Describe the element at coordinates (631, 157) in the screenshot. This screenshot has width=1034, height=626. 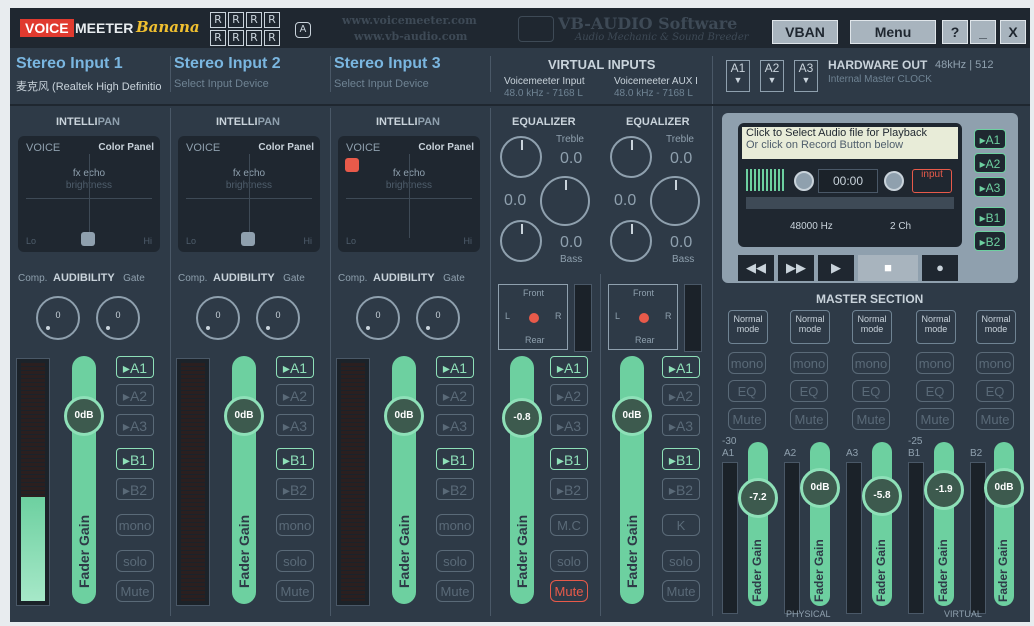
I see `treble-knob` at that location.